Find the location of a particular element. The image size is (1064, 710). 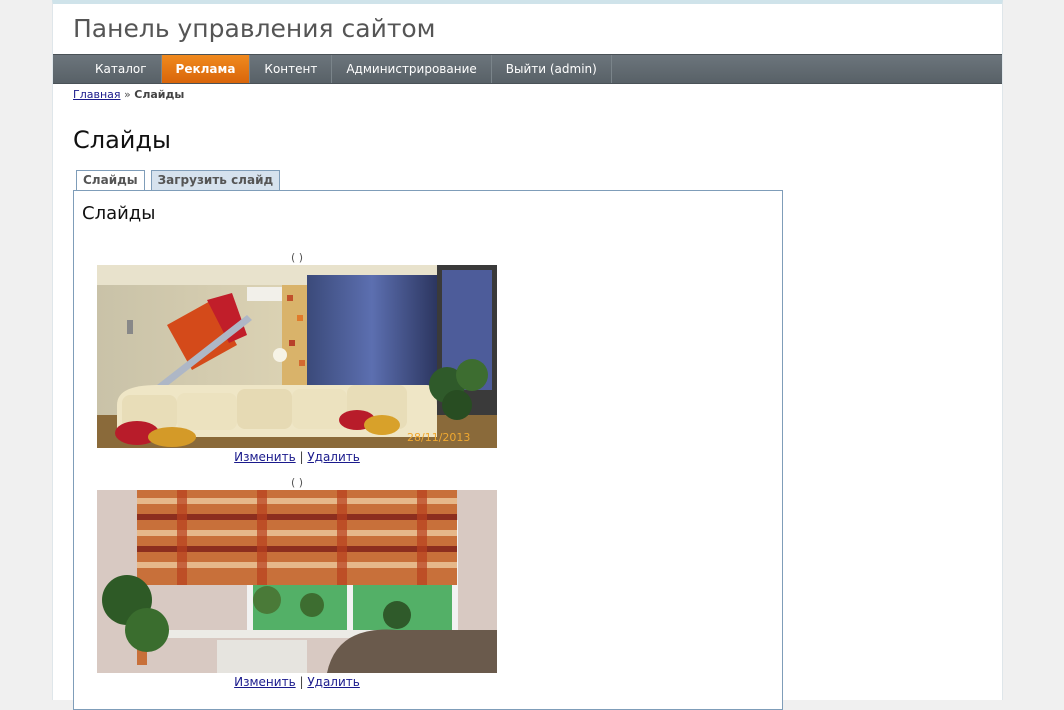

nav-item-logout: Выйти (admin) is located at coordinates (552, 69).